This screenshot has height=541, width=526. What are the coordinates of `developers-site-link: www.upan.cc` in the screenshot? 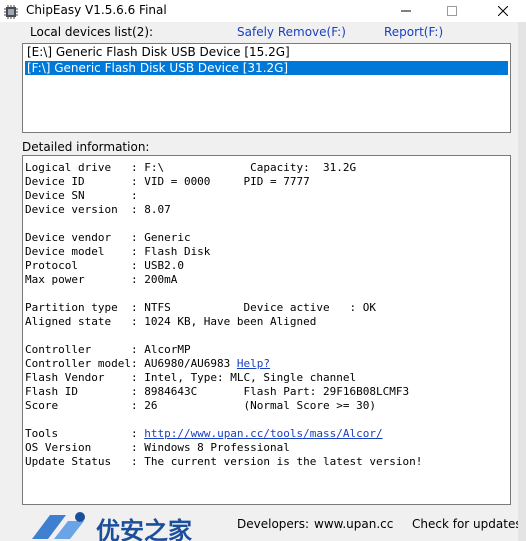 It's located at (353, 524).